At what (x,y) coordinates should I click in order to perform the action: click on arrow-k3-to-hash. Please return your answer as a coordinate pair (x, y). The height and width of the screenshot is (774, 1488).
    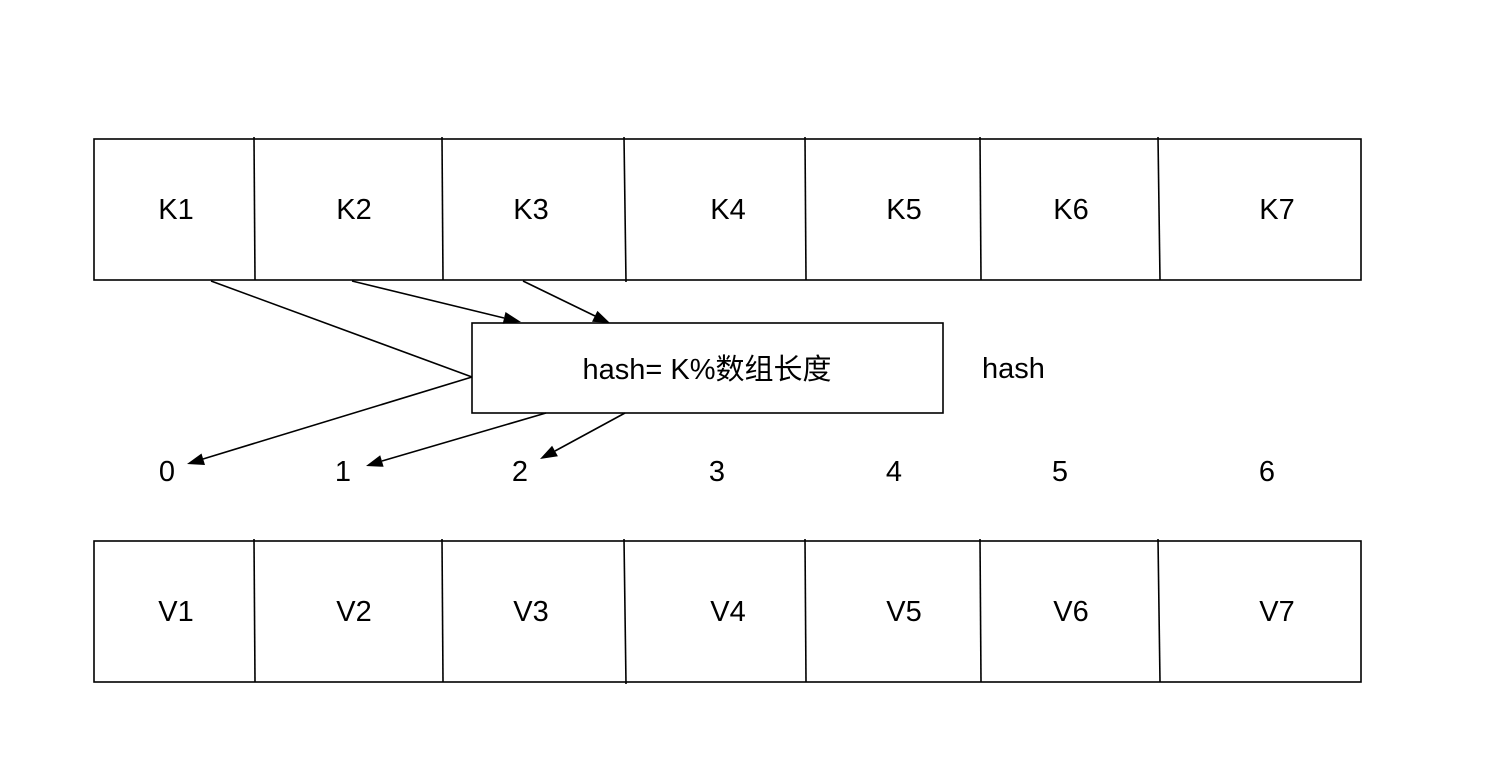
    Looking at the image, I should click on (559, 298).